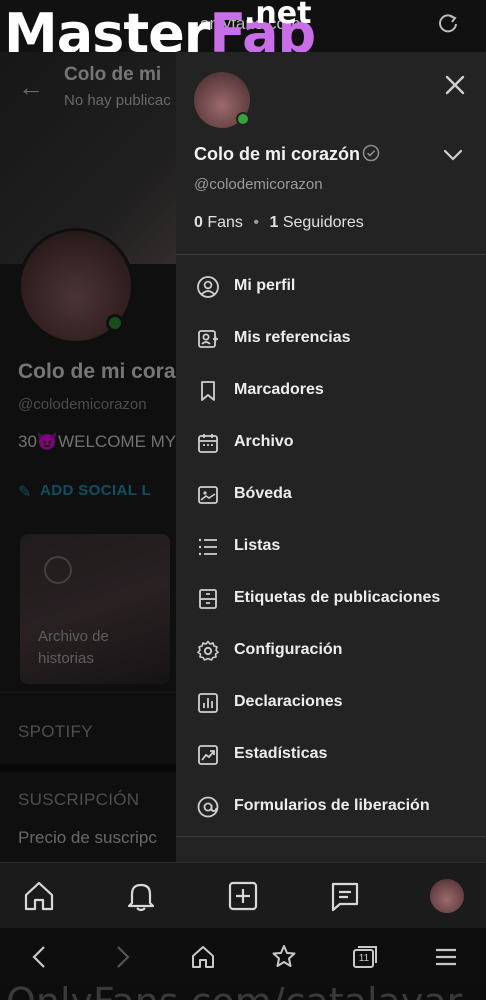 The height and width of the screenshot is (1000, 486). What do you see at coordinates (288, 649) in the screenshot?
I see `menu-label: Configuración` at bounding box center [288, 649].